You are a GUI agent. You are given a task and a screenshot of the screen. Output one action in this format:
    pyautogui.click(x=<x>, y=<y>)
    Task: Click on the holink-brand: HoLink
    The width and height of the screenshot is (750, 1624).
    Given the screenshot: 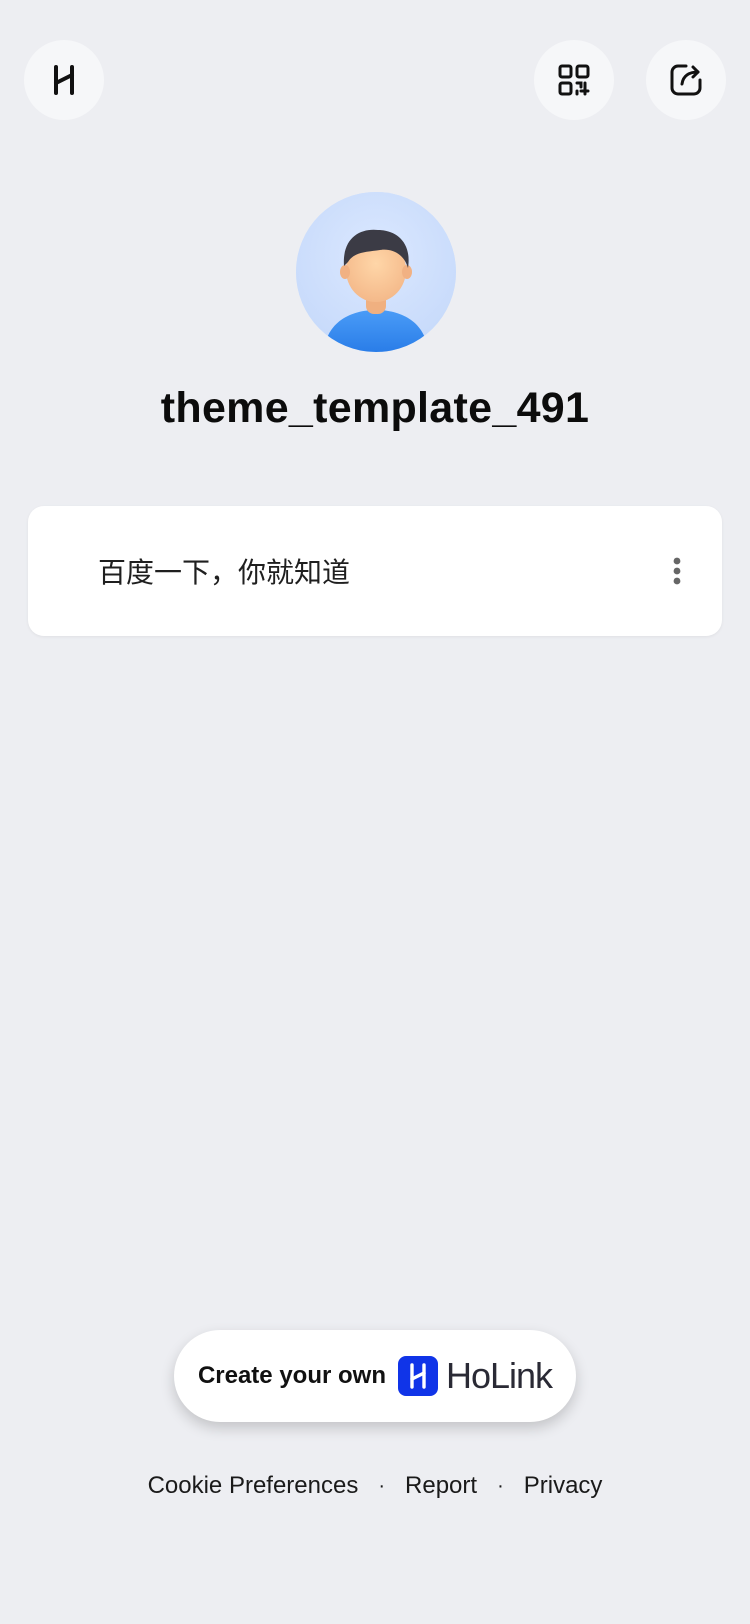 What is the action you would take?
    pyautogui.click(x=475, y=1376)
    